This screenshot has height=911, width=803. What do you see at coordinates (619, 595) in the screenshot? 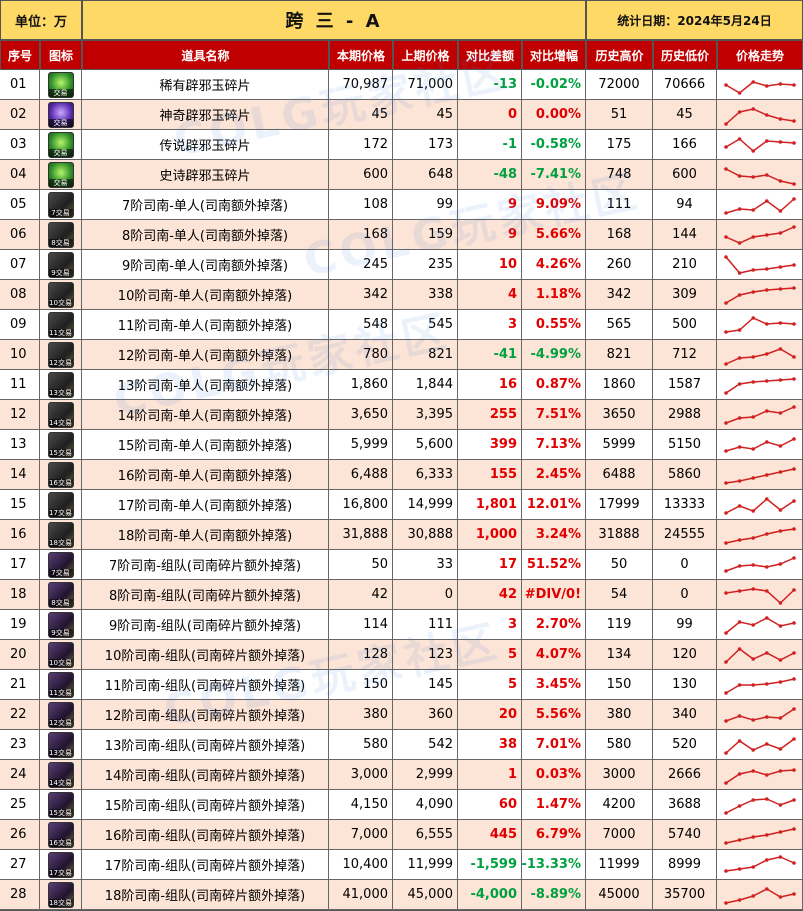
I see `history-high: 54` at bounding box center [619, 595].